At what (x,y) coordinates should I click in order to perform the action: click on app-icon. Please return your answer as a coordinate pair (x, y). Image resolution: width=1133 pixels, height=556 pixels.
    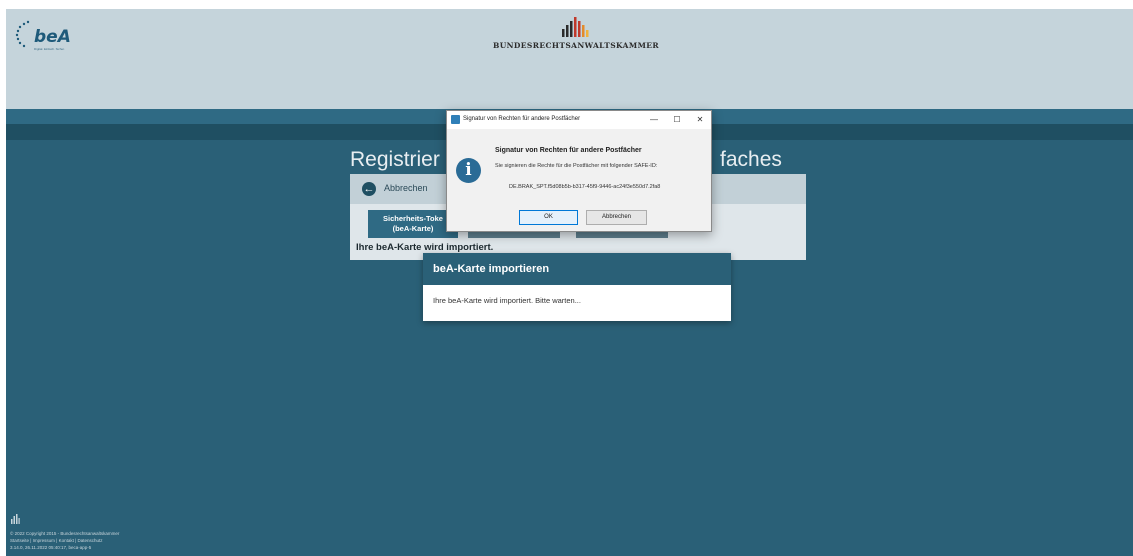
    Looking at the image, I should click on (455, 119).